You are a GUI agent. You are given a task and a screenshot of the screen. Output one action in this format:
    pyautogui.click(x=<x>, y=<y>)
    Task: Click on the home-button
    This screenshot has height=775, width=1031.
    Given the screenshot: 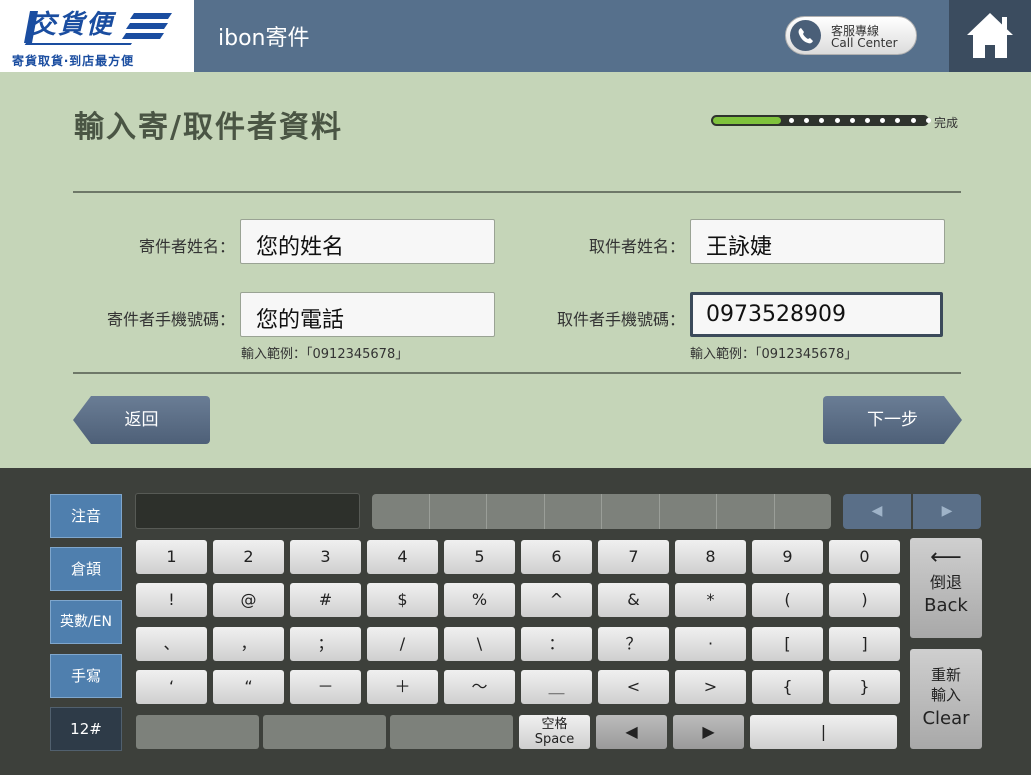 What is the action you would take?
    pyautogui.click(x=990, y=36)
    